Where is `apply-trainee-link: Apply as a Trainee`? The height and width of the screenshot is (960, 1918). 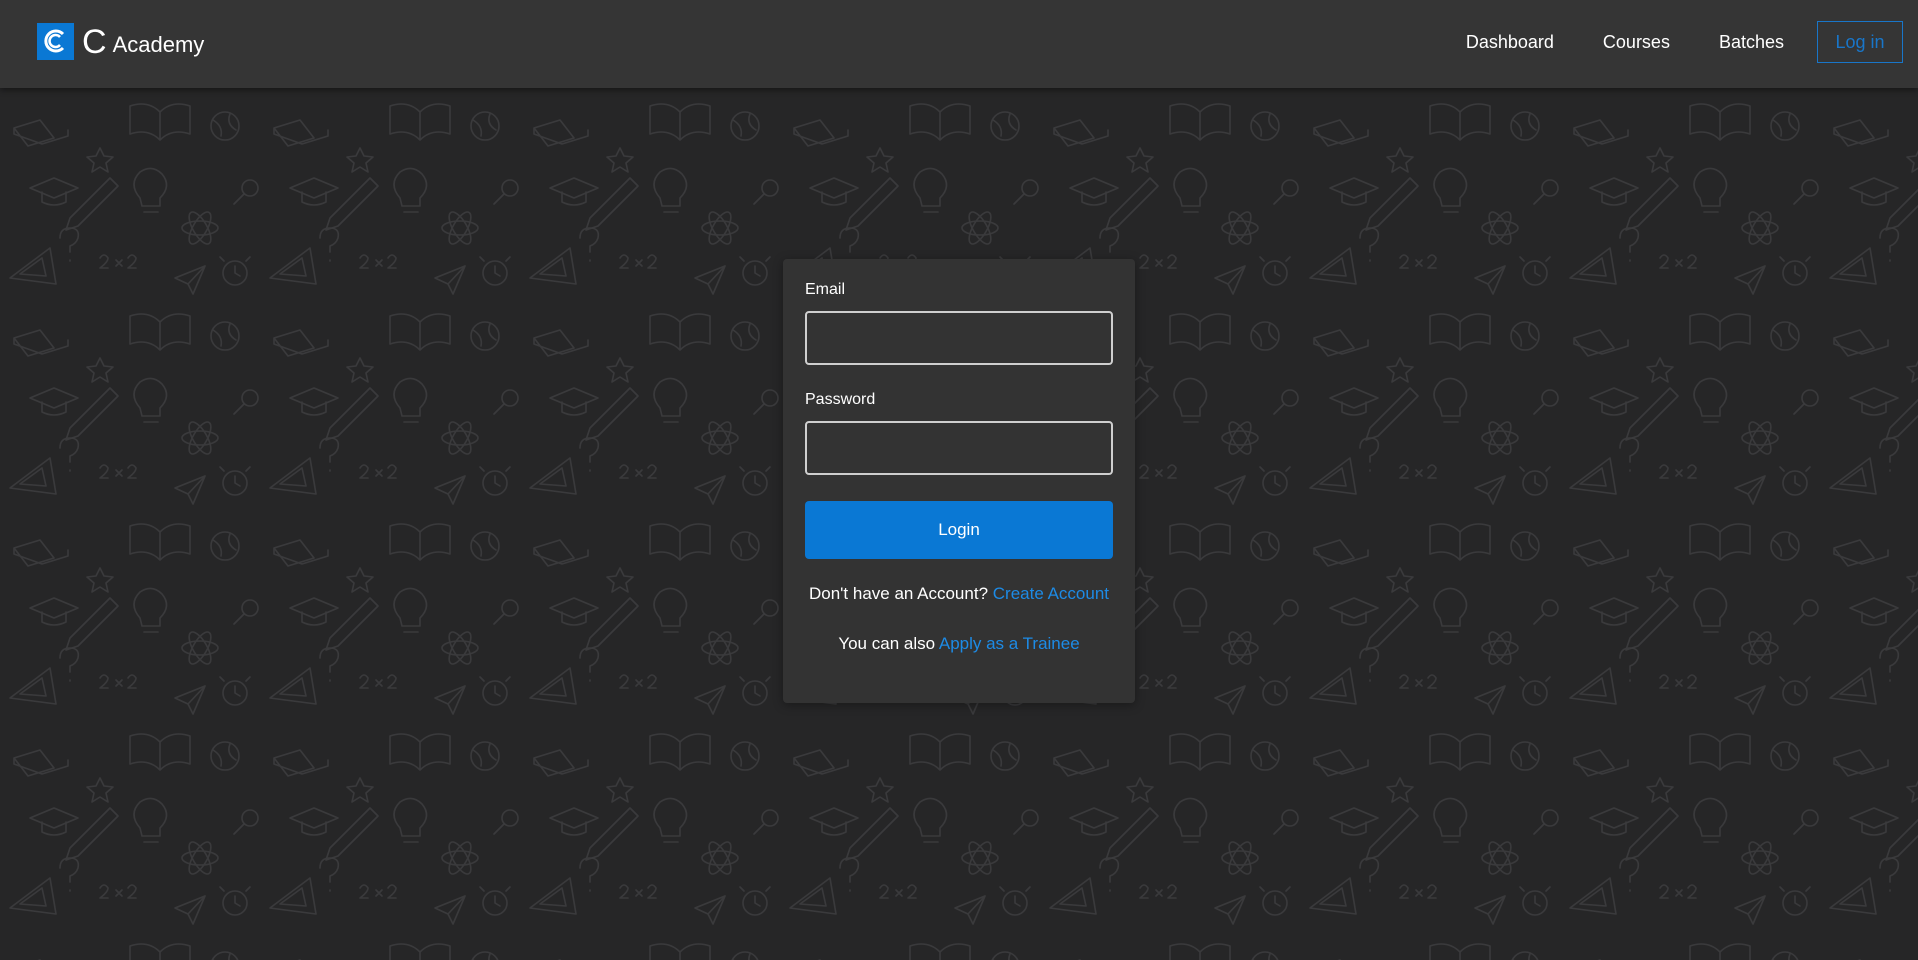
apply-trainee-link: Apply as a Trainee is located at coordinates (1009, 643).